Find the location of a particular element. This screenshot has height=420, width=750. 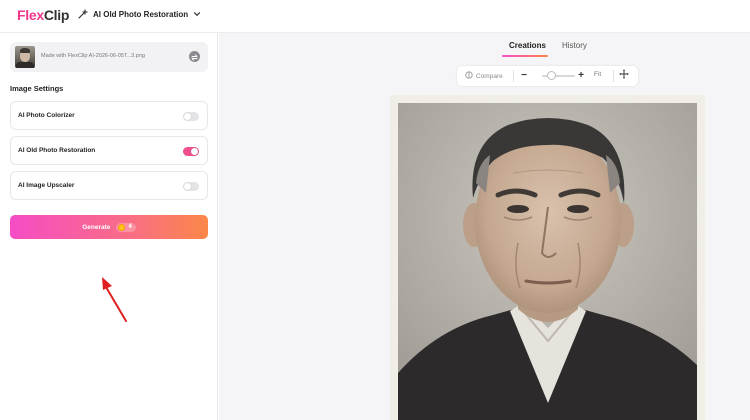

annotation-arrow-icon is located at coordinates (114, 299).